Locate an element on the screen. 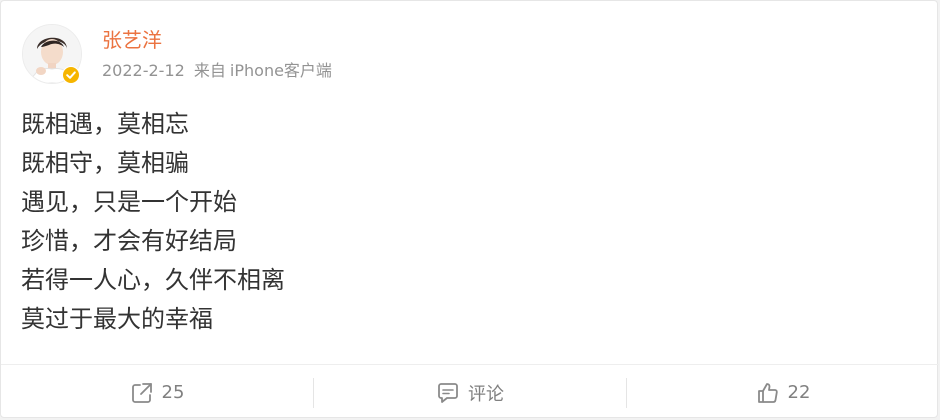  comment-icon is located at coordinates (448, 393).